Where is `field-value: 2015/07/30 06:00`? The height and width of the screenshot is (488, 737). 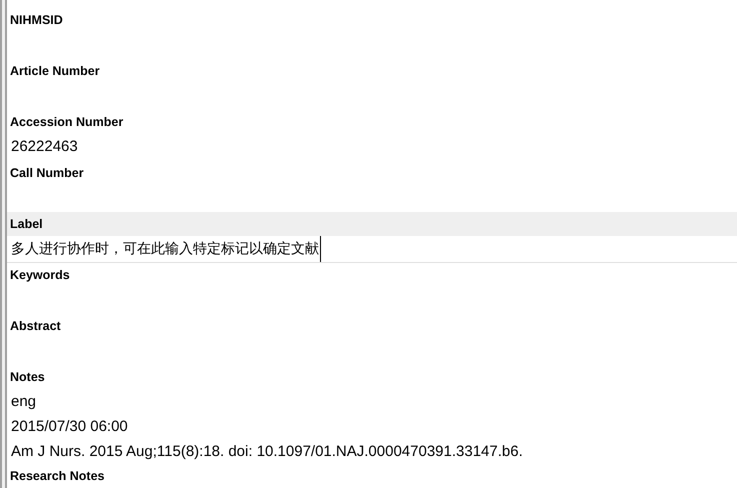 field-value: 2015/07/30 06:00 is located at coordinates (69, 427).